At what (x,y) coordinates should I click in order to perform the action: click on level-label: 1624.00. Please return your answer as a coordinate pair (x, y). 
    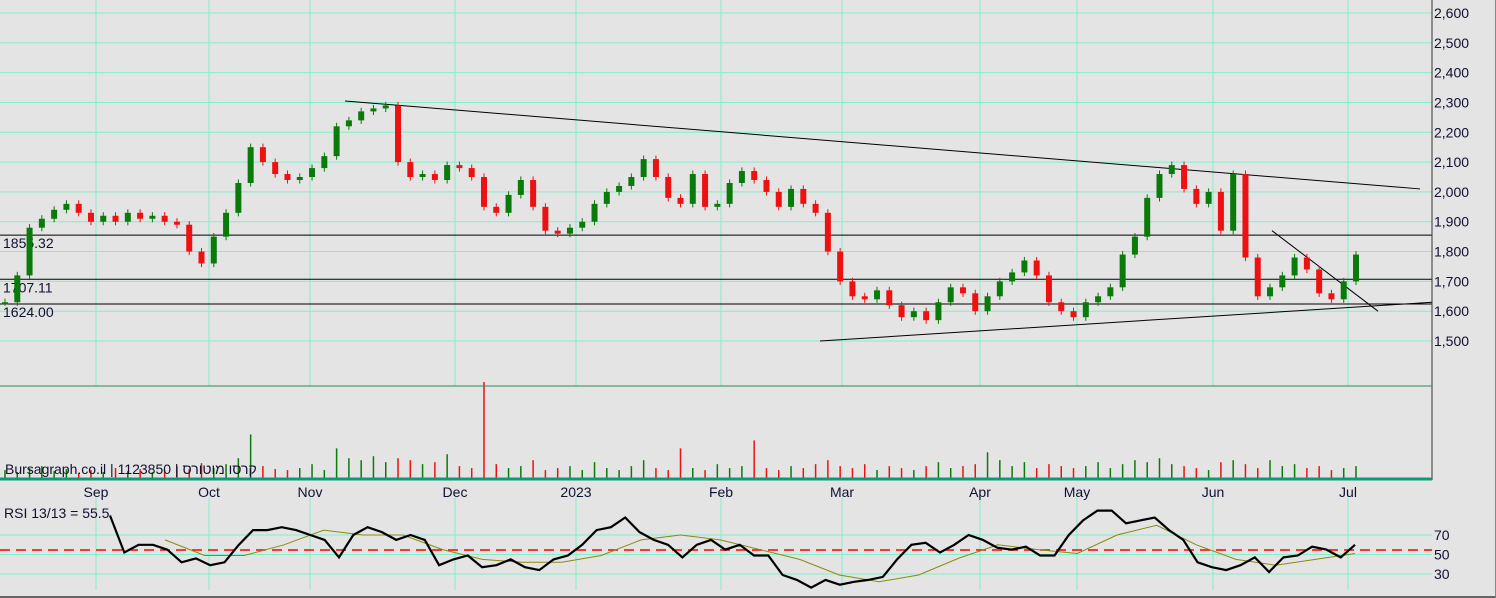
    Looking at the image, I should click on (28, 312).